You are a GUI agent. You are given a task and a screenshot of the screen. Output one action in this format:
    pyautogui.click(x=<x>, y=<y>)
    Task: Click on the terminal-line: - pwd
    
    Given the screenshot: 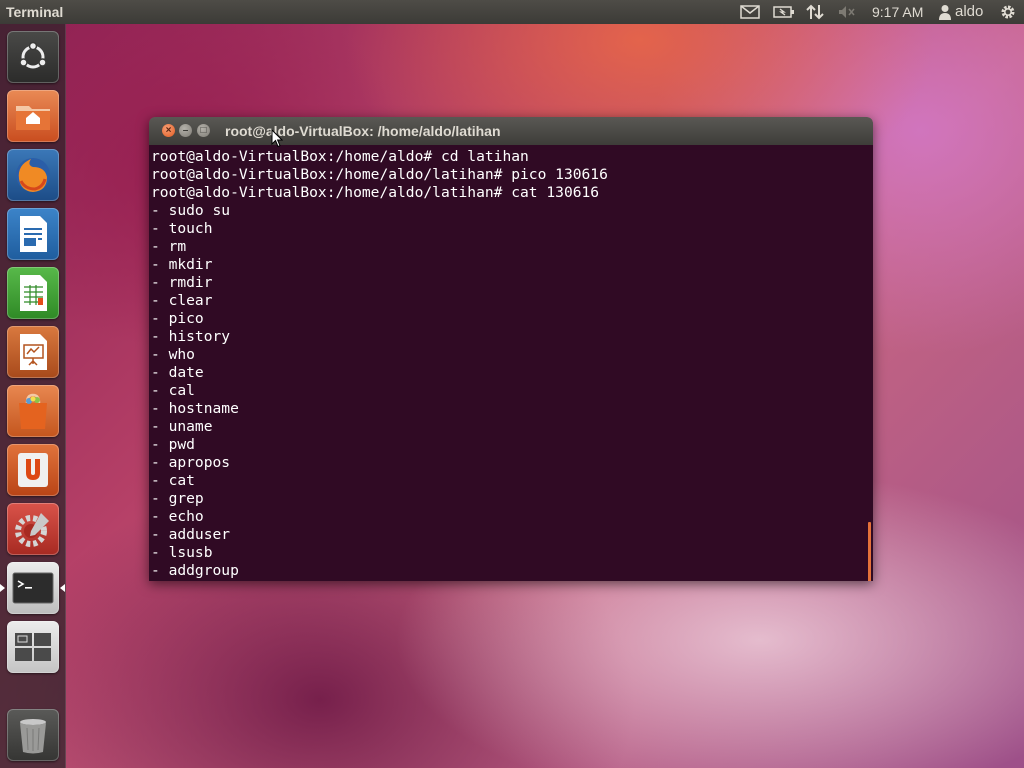 What is the action you would take?
    pyautogui.click(x=173, y=444)
    